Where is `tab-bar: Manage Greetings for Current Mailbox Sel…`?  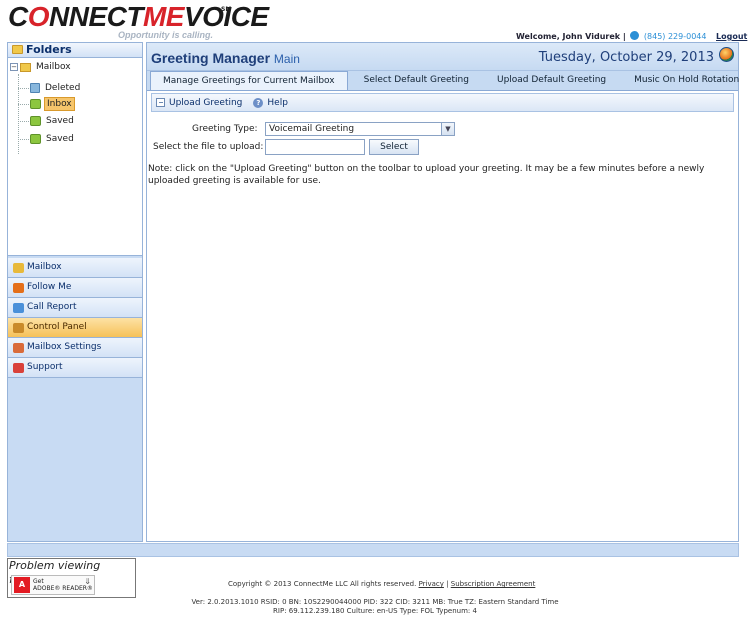 tab-bar: Manage Greetings for Current Mailbox Sel… is located at coordinates (443, 81).